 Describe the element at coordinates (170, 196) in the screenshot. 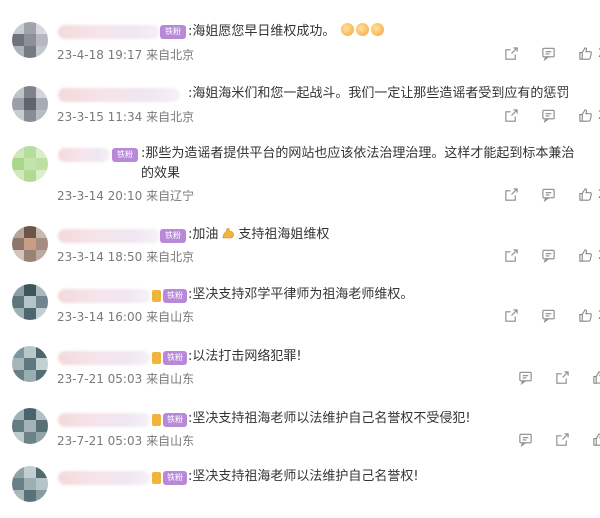

I see `comment-location: 来自辽宁` at that location.